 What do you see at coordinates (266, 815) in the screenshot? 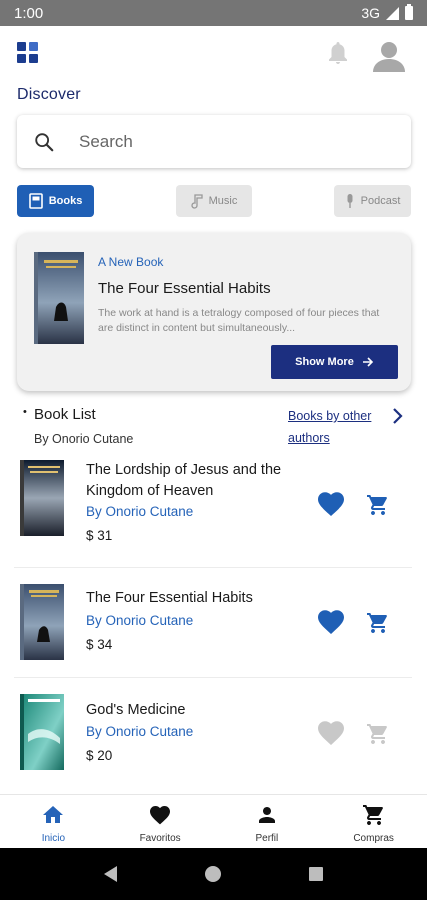
I see `person-icon` at bounding box center [266, 815].